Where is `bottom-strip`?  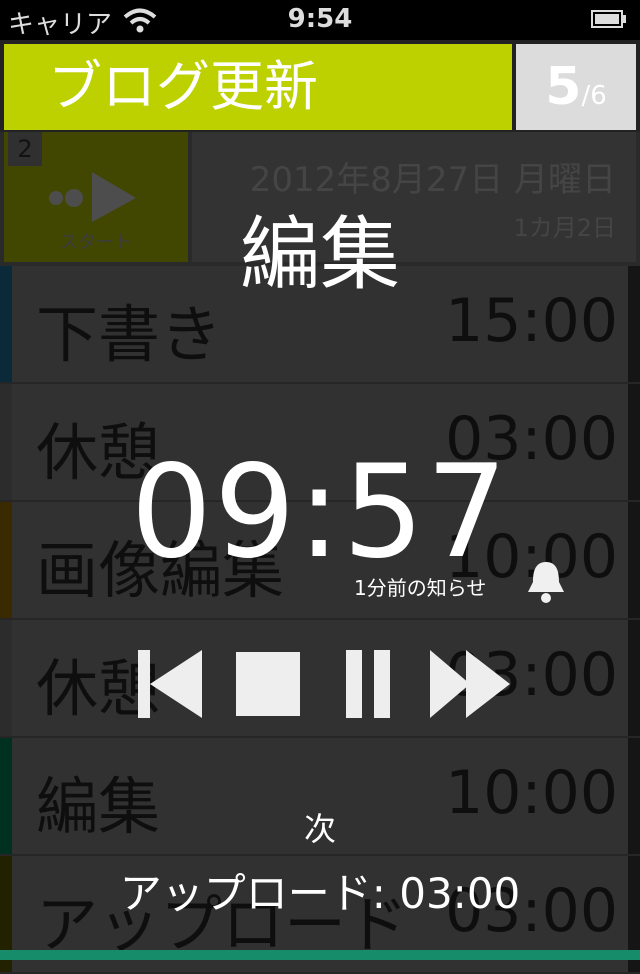 bottom-strip is located at coordinates (320, 955).